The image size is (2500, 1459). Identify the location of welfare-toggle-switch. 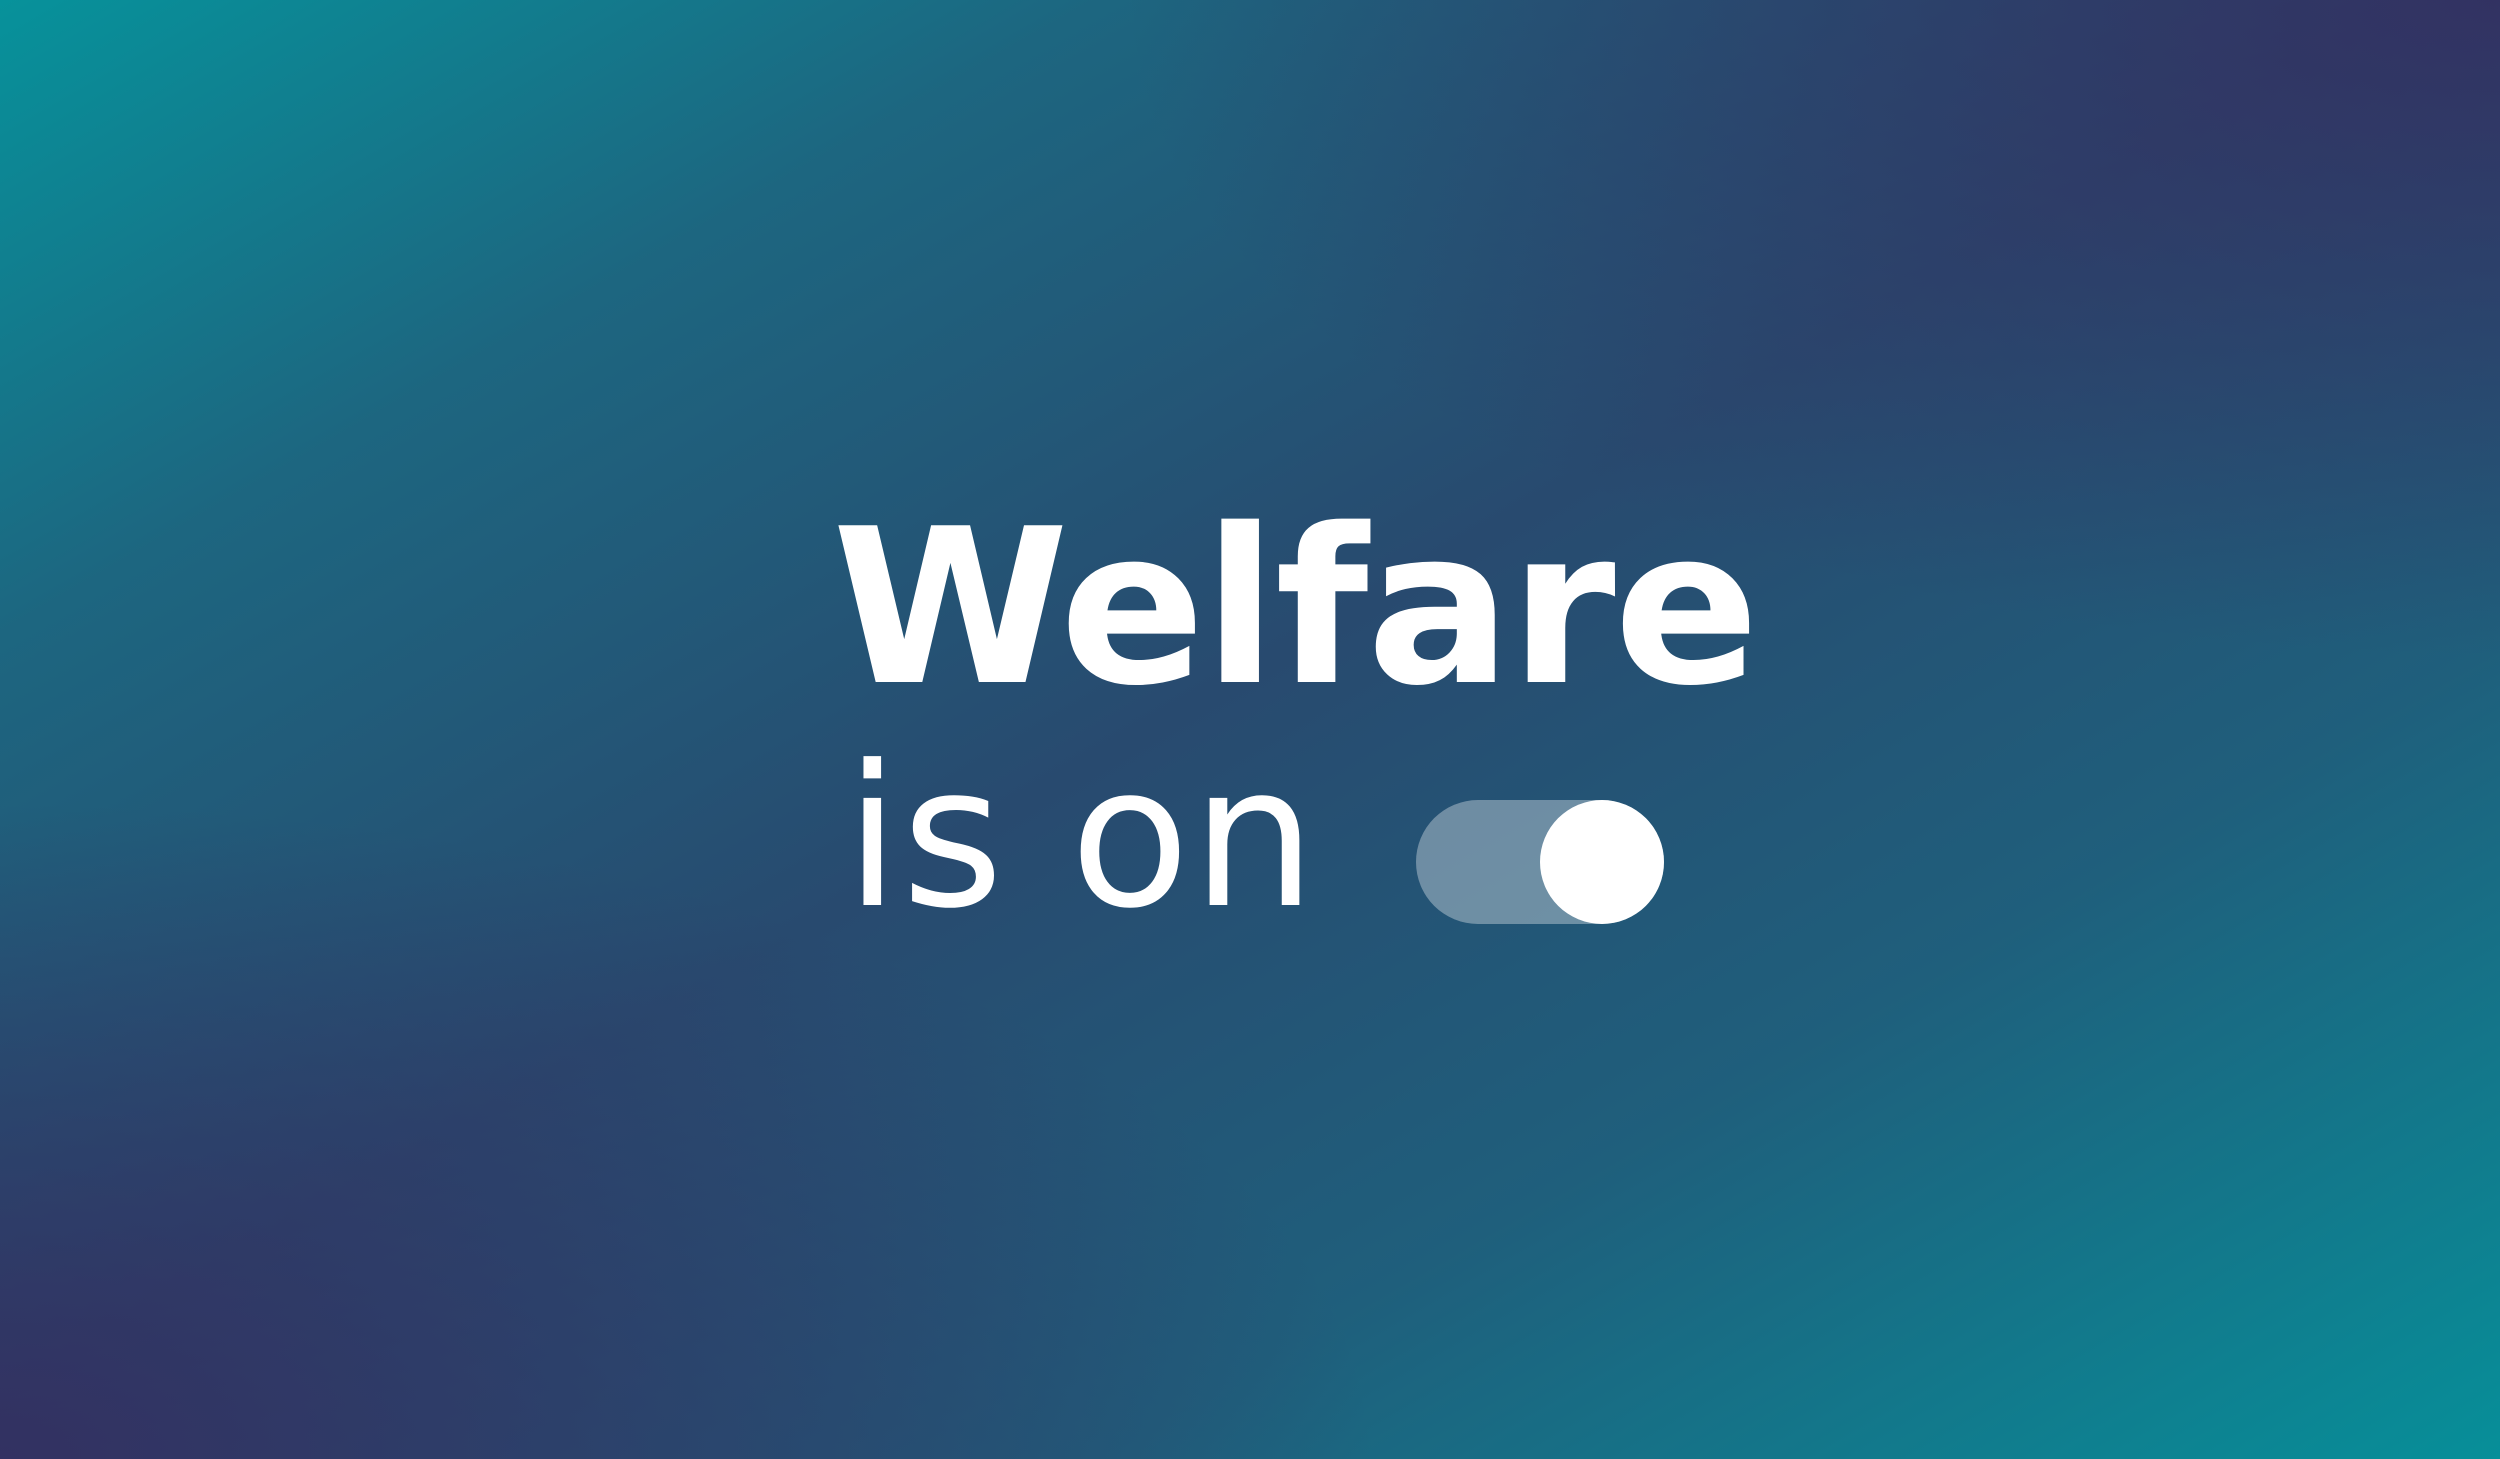
(1540, 862).